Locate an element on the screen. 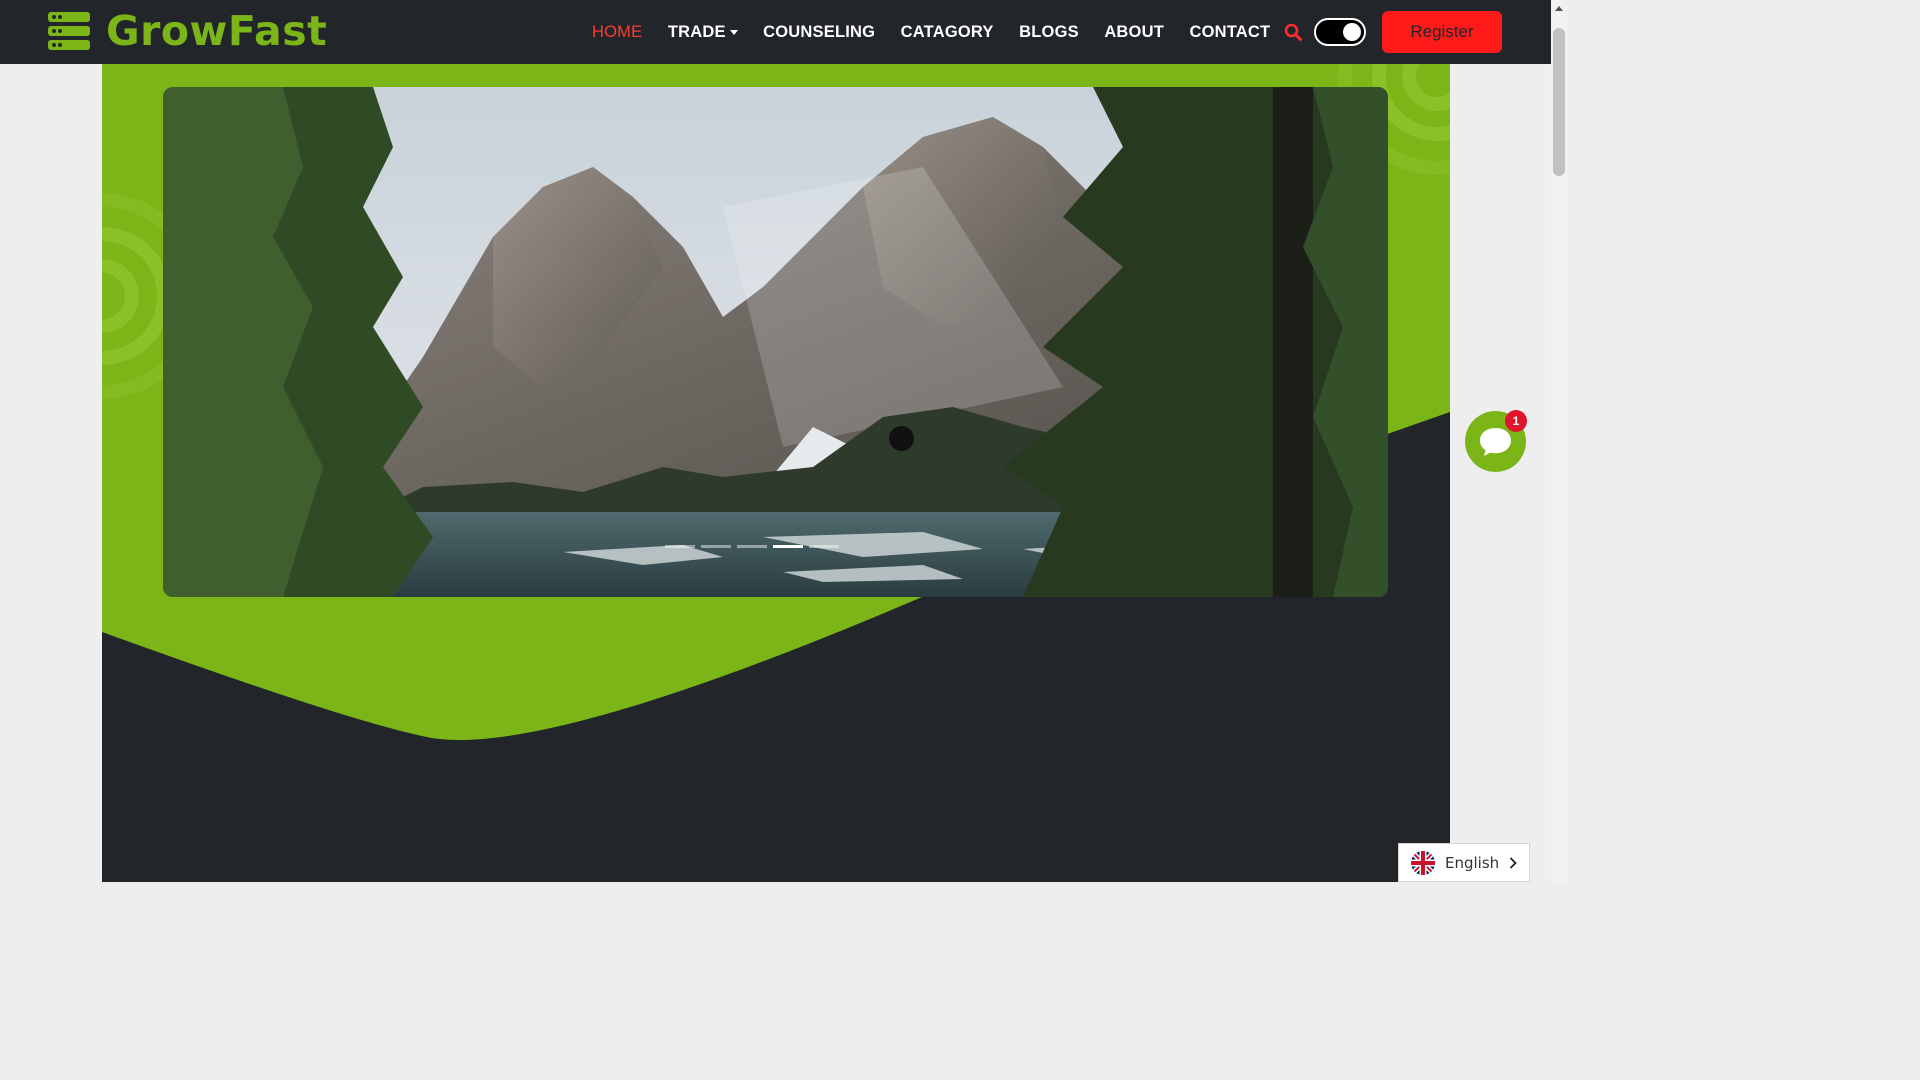 The width and height of the screenshot is (1920, 1080). nav-item-contact: CONTACT is located at coordinates (1229, 32).